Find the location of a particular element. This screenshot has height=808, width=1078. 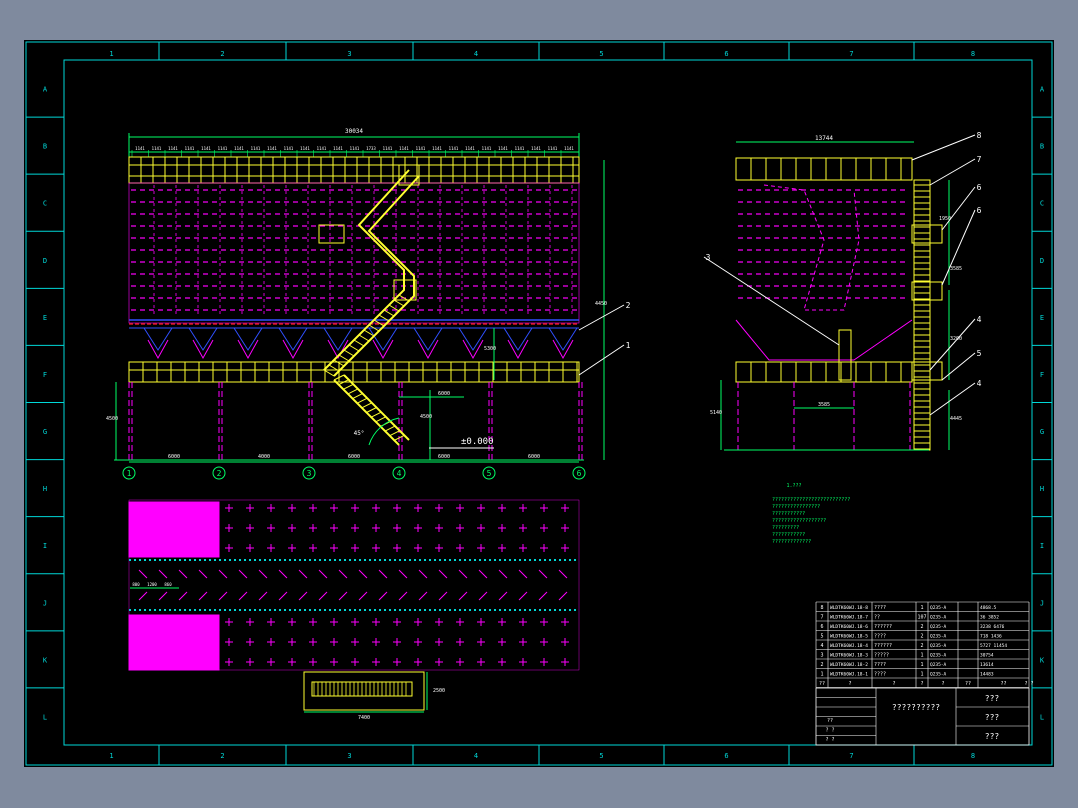

bom-code: WLDTK60WJ.18-6 is located at coordinates (849, 627).